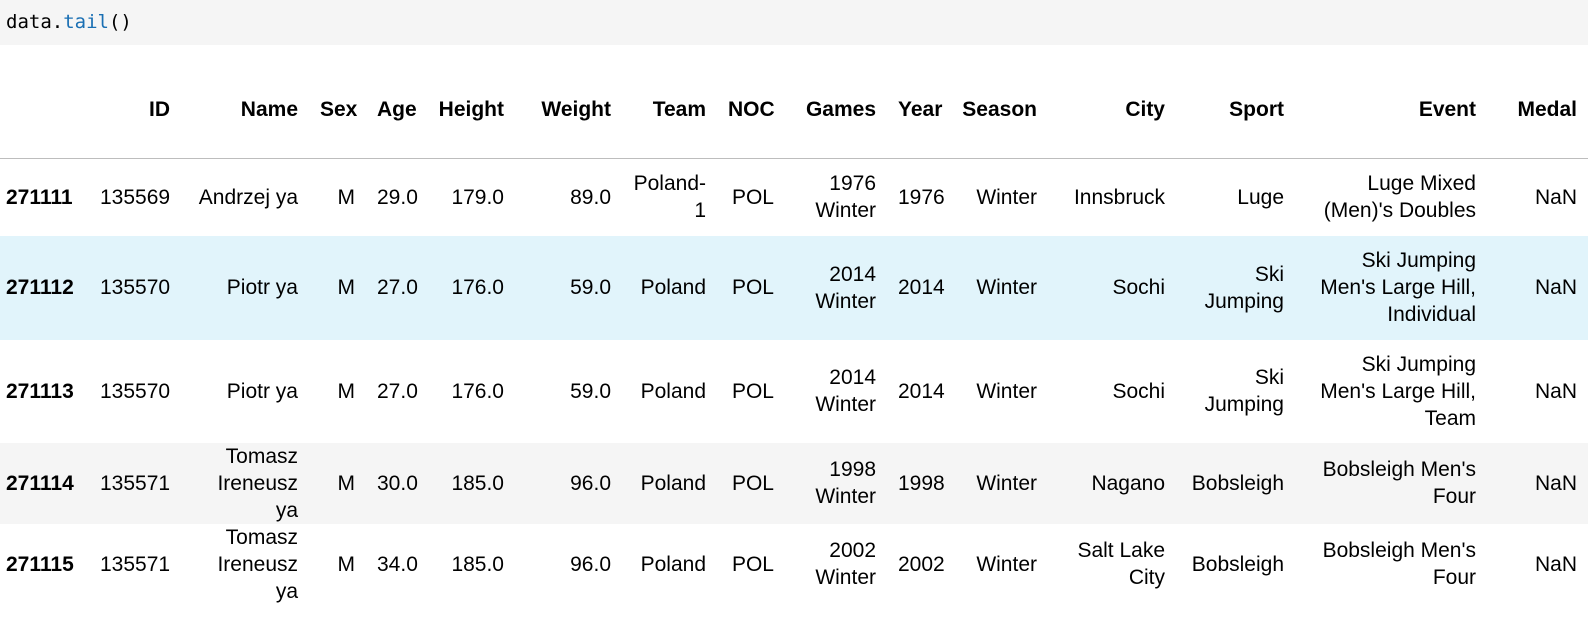 This screenshot has height=630, width=1588. Describe the element at coordinates (397, 564) in the screenshot. I see `cell-age: 34.0` at that location.